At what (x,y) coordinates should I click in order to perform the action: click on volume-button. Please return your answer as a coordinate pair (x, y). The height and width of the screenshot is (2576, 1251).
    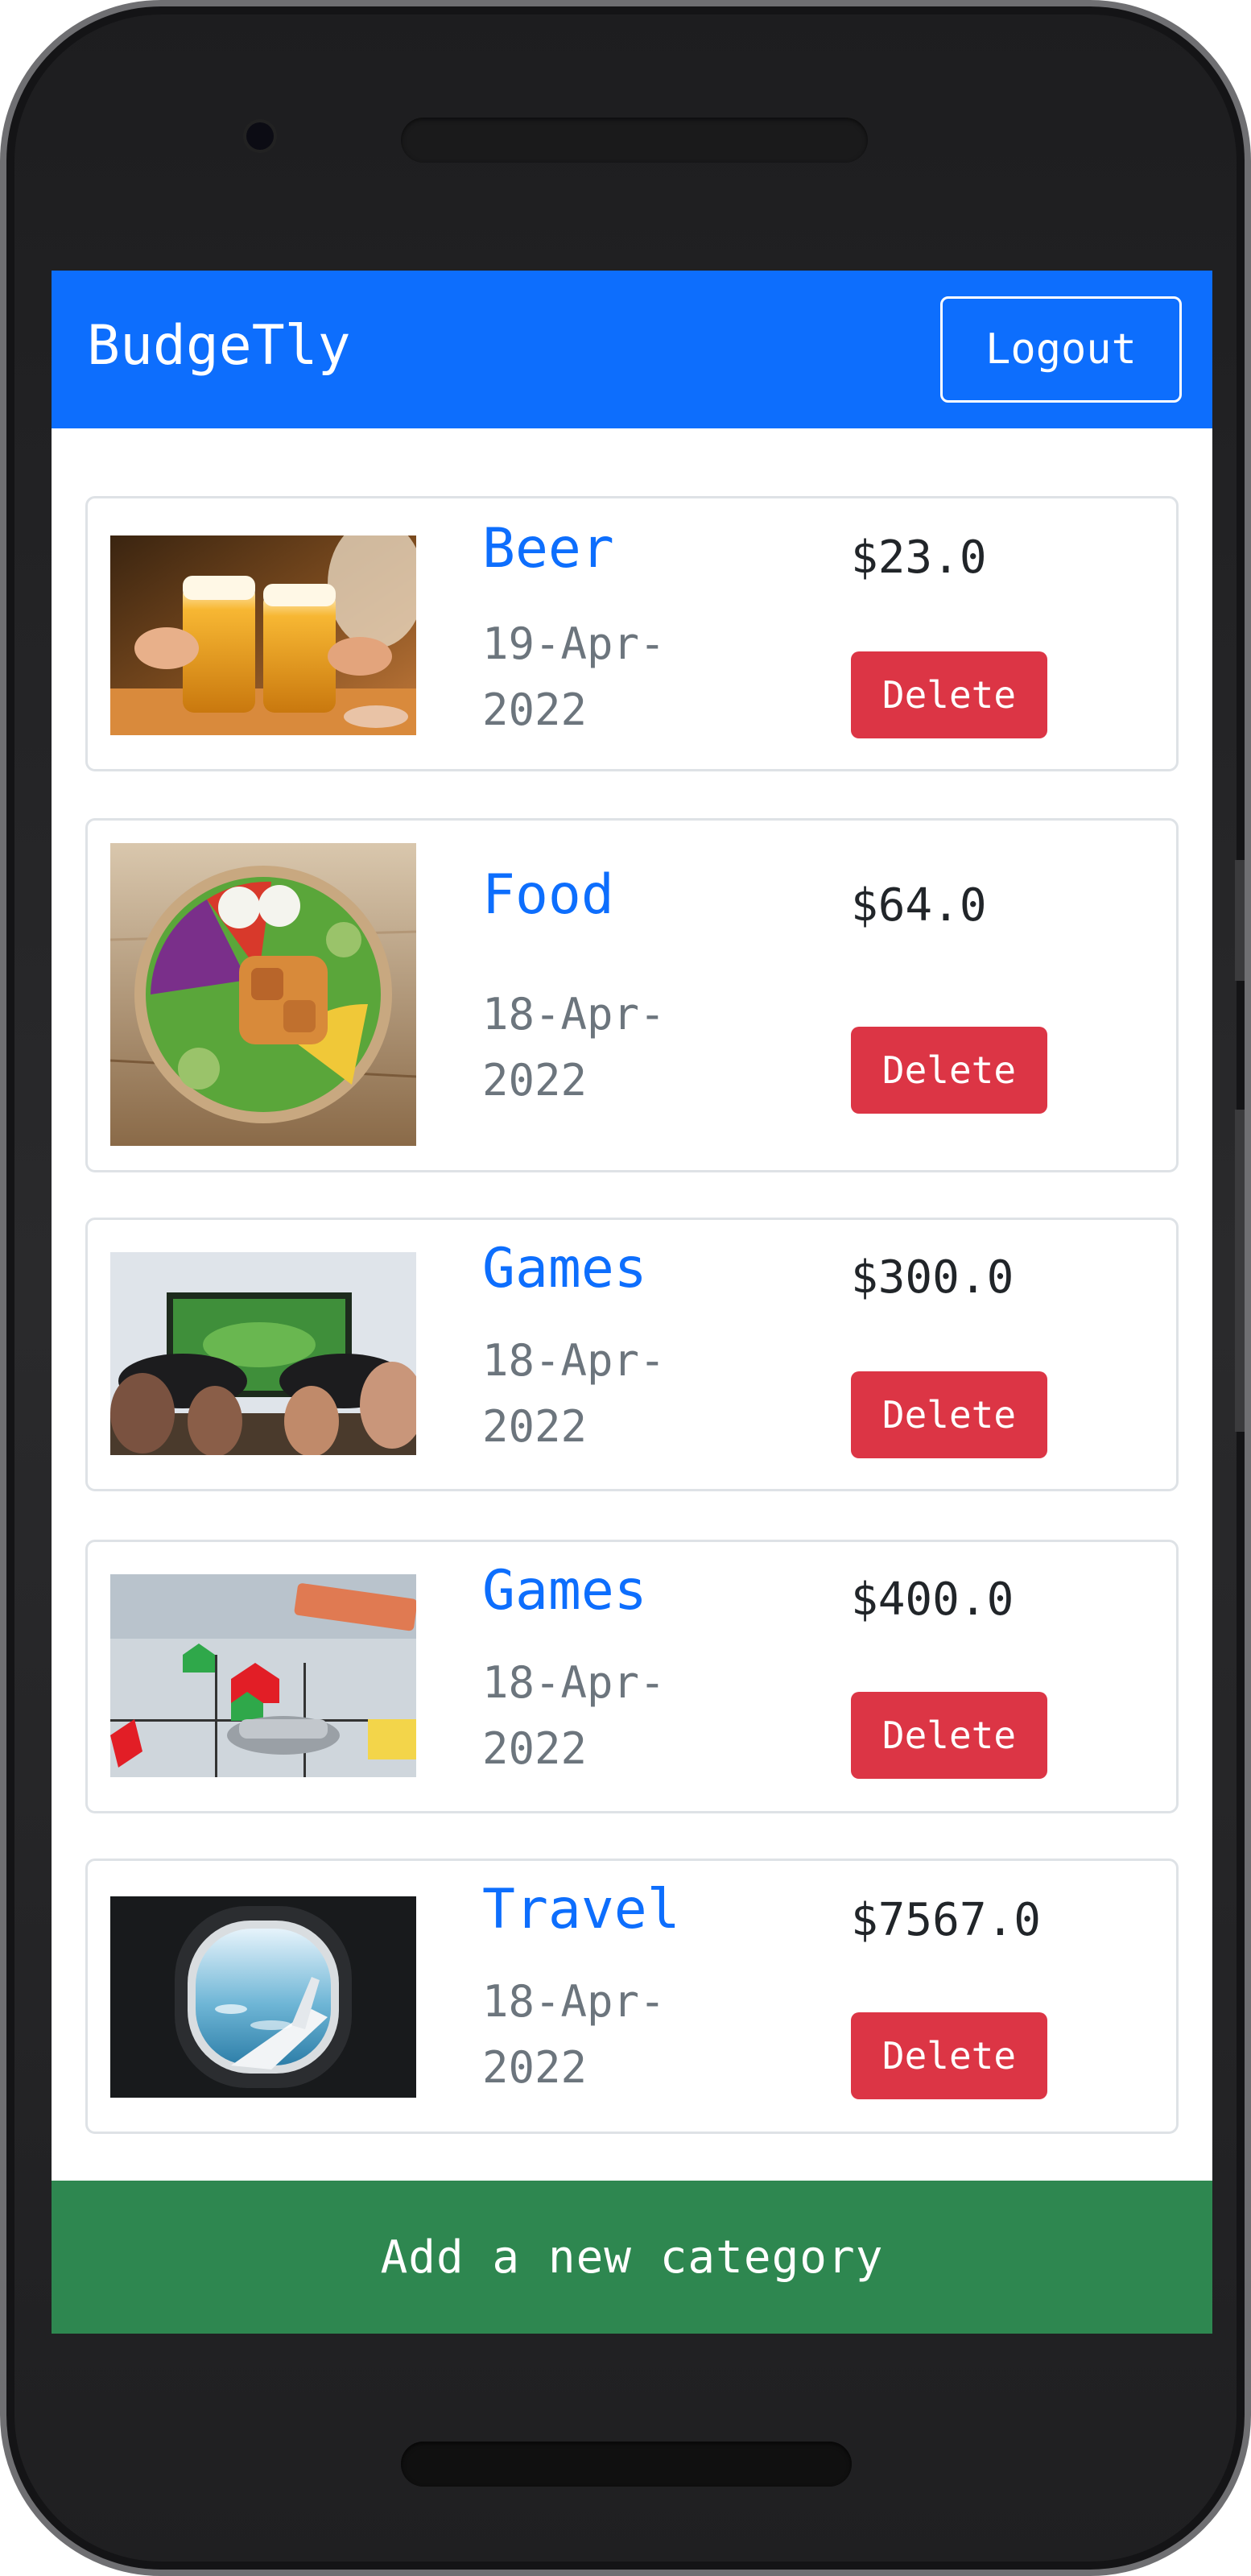
    Looking at the image, I should click on (1240, 1271).